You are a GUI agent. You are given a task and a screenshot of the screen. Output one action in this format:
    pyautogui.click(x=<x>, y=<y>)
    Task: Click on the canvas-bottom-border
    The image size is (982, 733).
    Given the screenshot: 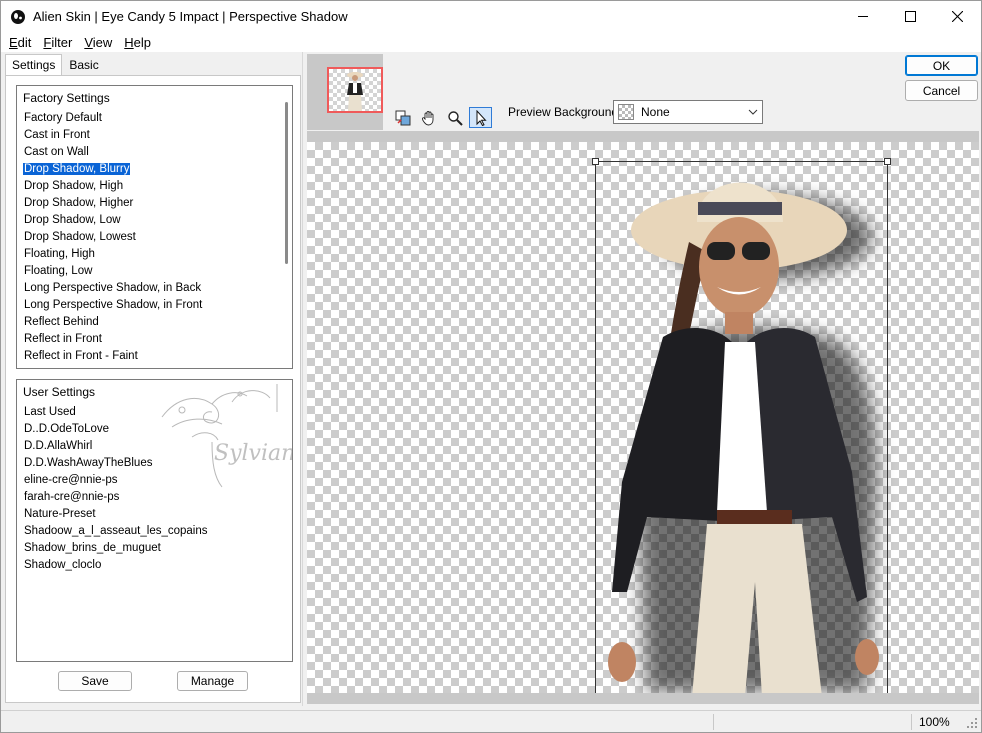 What is the action you would take?
    pyautogui.click(x=643, y=698)
    